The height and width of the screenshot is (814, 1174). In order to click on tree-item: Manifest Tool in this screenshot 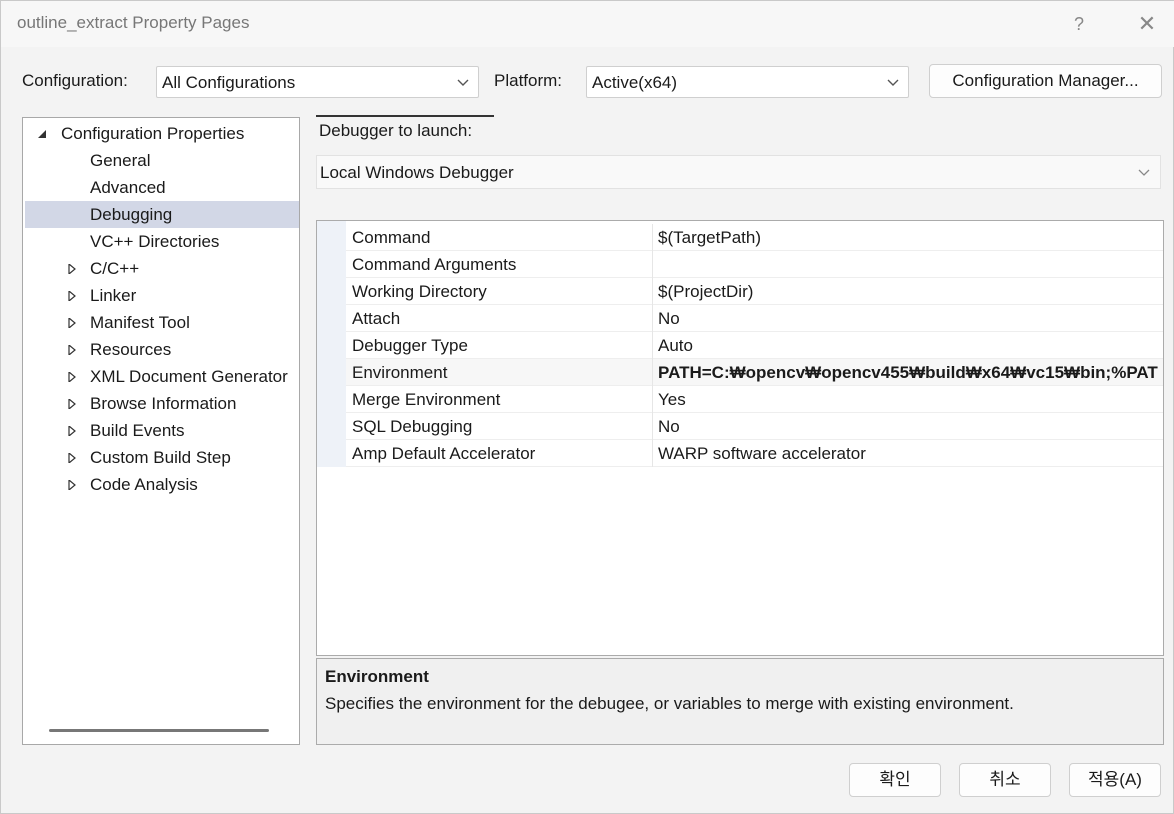, I will do `click(162, 322)`.